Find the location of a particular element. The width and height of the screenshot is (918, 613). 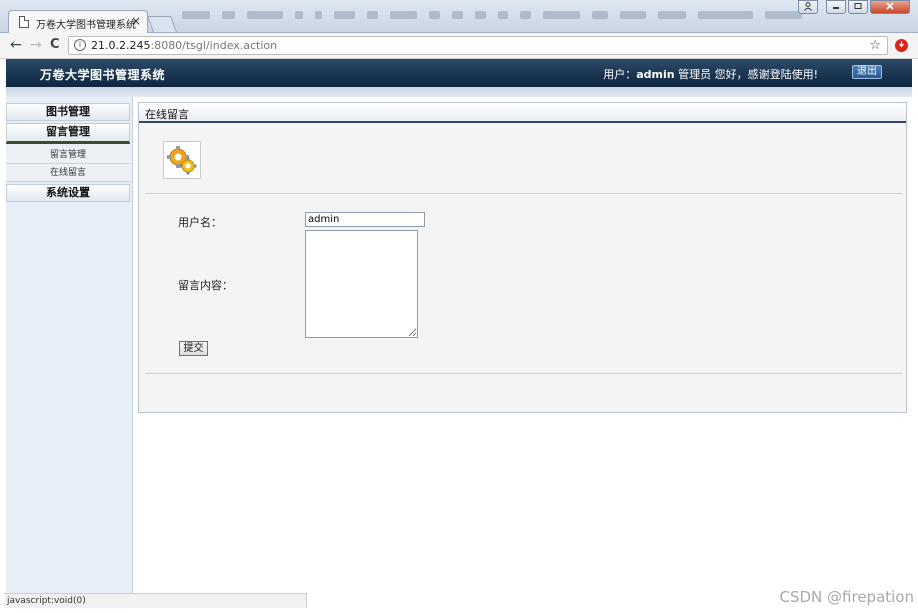

username-label: 用户名： is located at coordinates (200, 222).